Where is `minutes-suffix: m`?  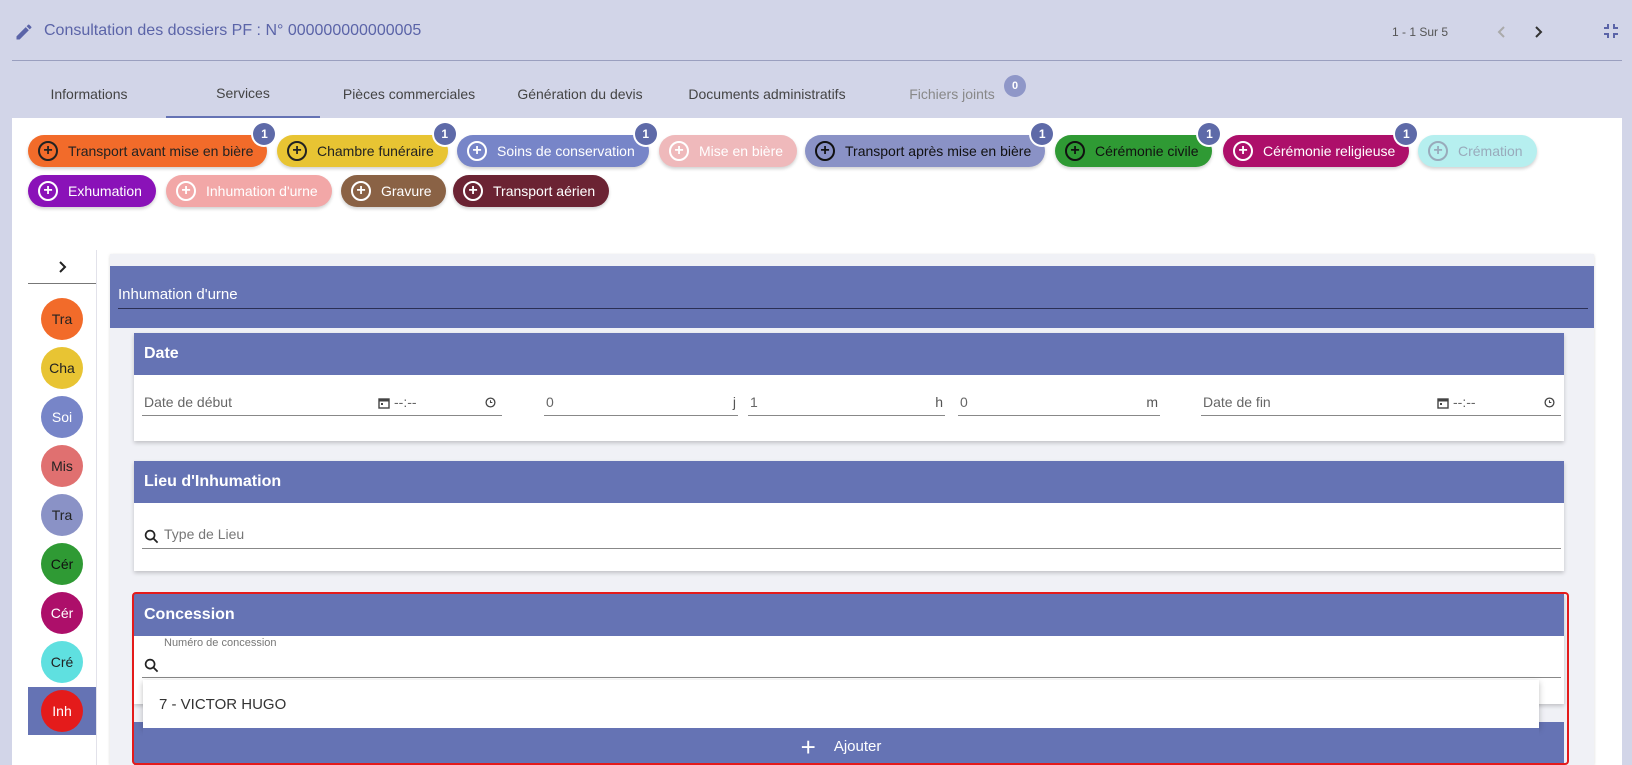
minutes-suffix: m is located at coordinates (1152, 402).